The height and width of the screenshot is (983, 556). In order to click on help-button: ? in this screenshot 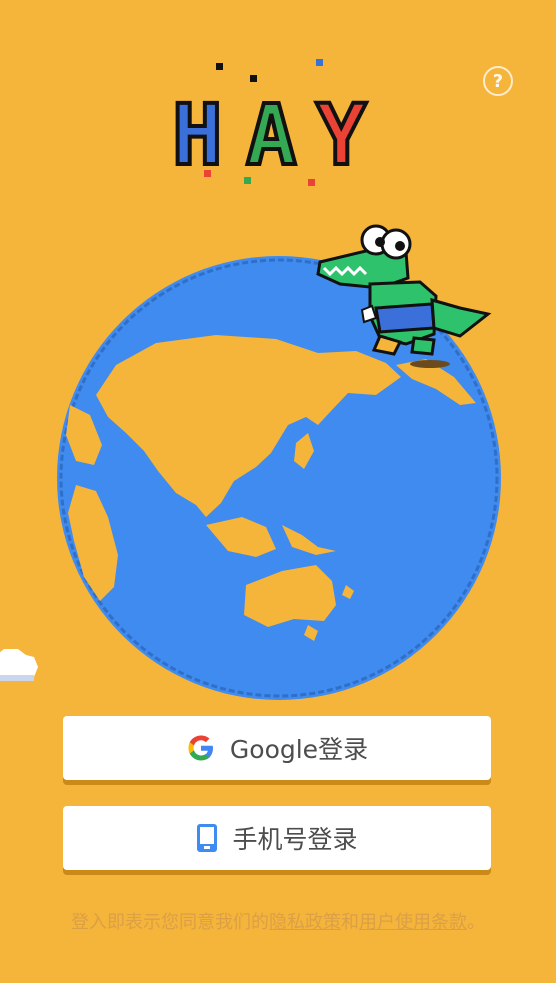, I will do `click(498, 81)`.